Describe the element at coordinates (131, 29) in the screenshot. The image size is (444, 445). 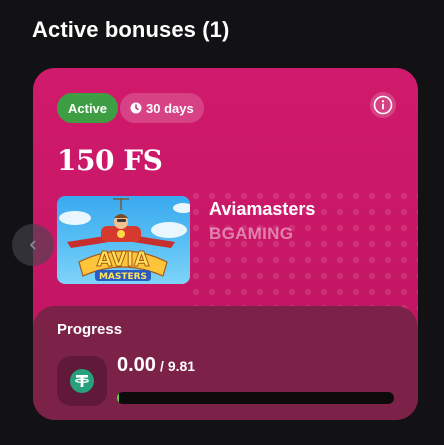
I see `section-title: Active bonuses (1)` at that location.